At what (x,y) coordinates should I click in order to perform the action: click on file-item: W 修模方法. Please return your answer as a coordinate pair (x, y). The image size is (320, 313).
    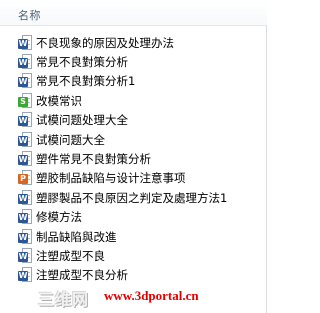
    Looking at the image, I should click on (133, 217).